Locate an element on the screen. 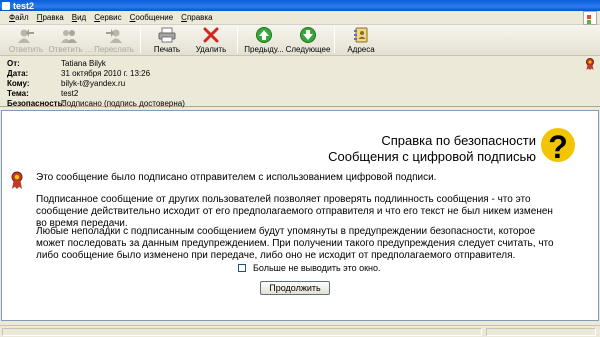 The height and width of the screenshot is (337, 600). title-bar: test2 is located at coordinates (300, 5).